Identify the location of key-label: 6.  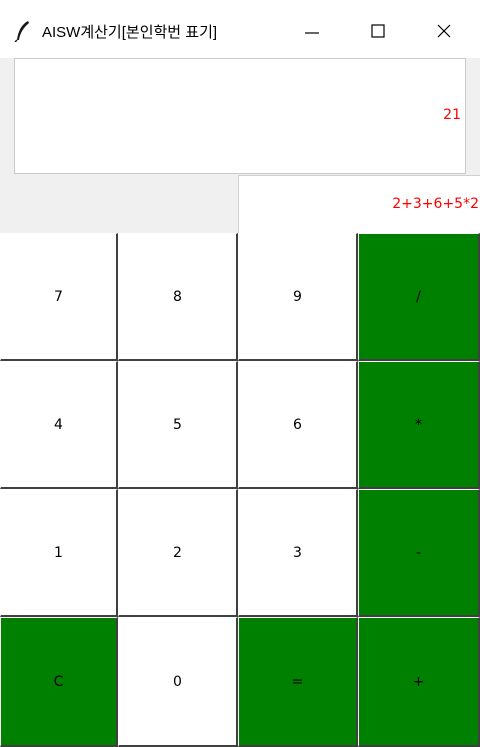
(297, 424).